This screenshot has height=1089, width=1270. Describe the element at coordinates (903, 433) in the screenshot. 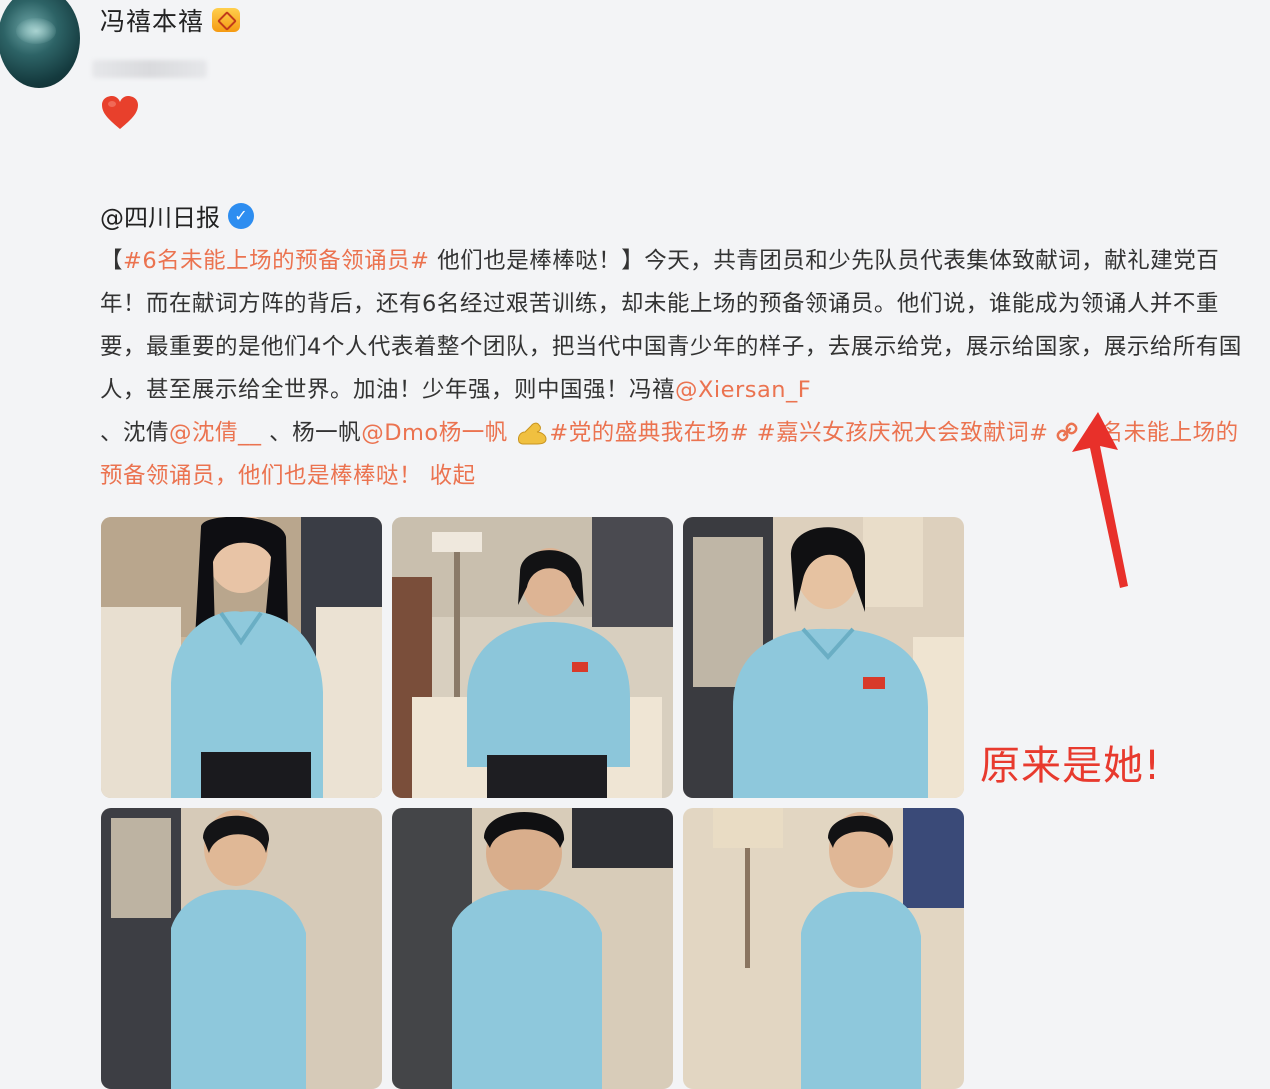

I see `hashtag-jiaxing-girl: #嘉兴女孩庆祝大会致献词#` at that location.